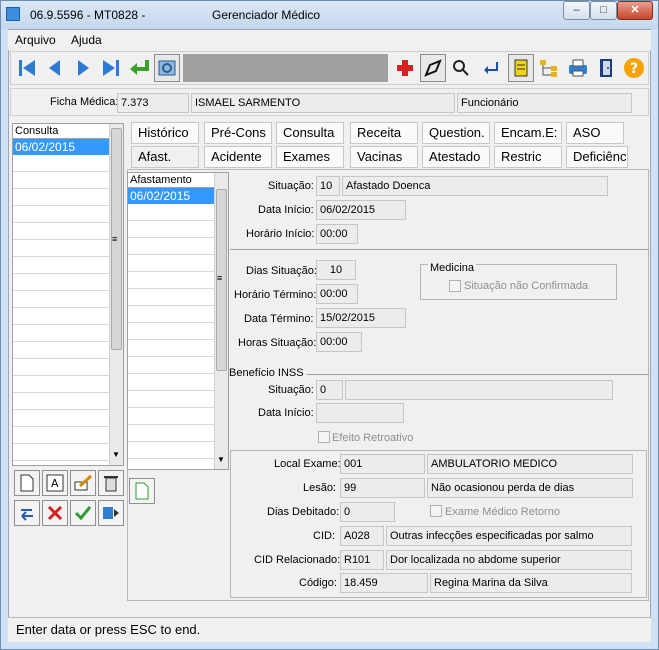  What do you see at coordinates (139, 68) in the screenshot?
I see `return-icon` at bounding box center [139, 68].